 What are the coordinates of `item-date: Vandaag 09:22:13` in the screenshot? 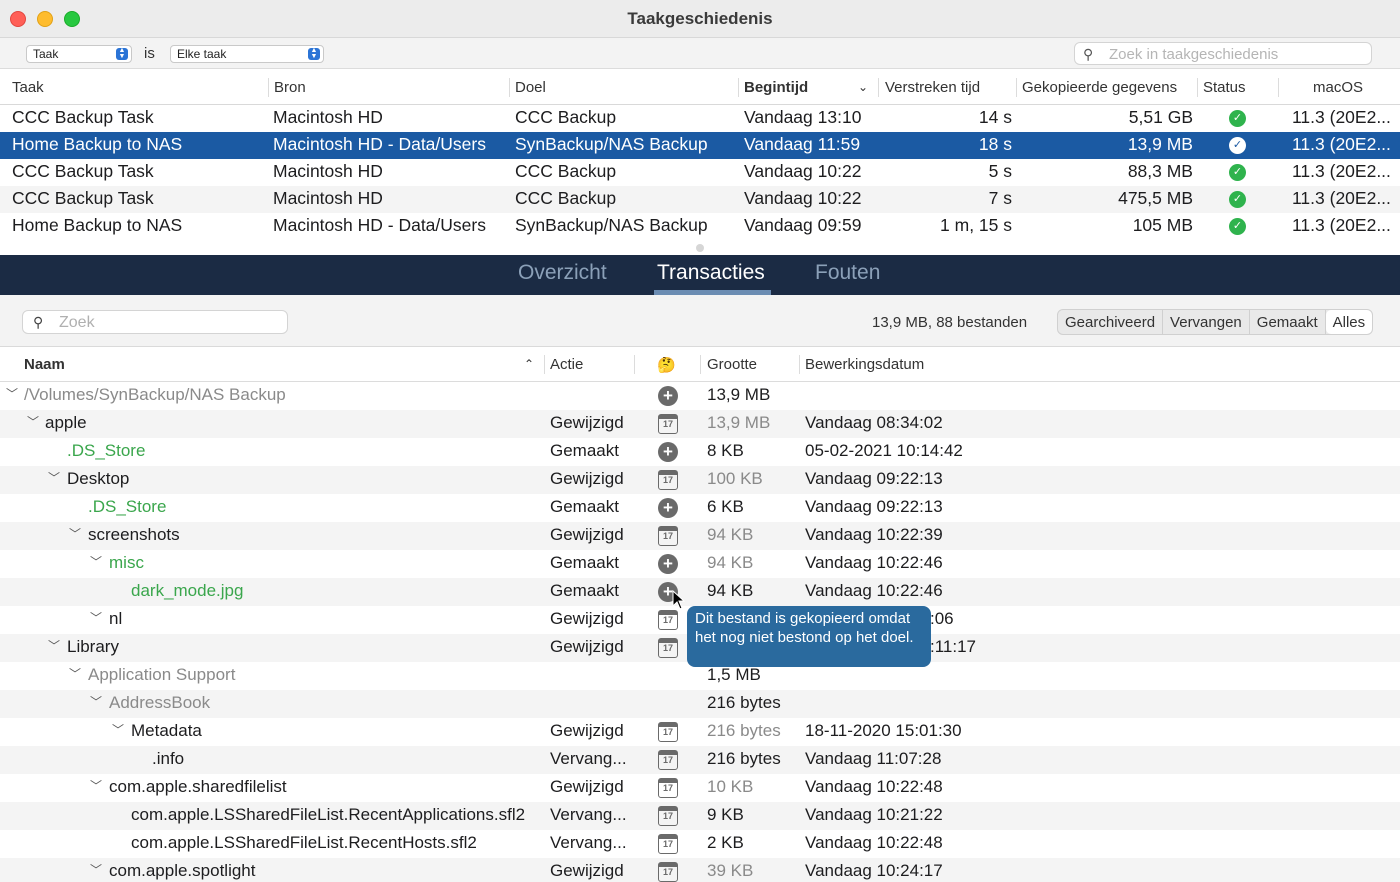 It's located at (874, 478).